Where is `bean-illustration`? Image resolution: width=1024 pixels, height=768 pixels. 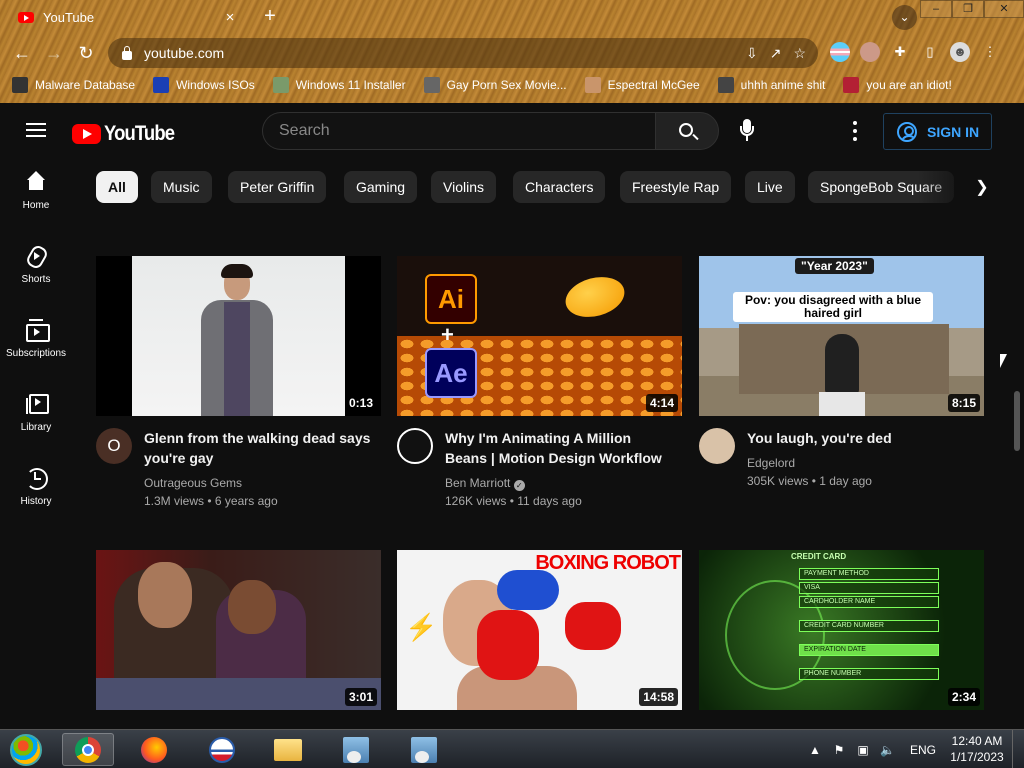 bean-illustration is located at coordinates (595, 297).